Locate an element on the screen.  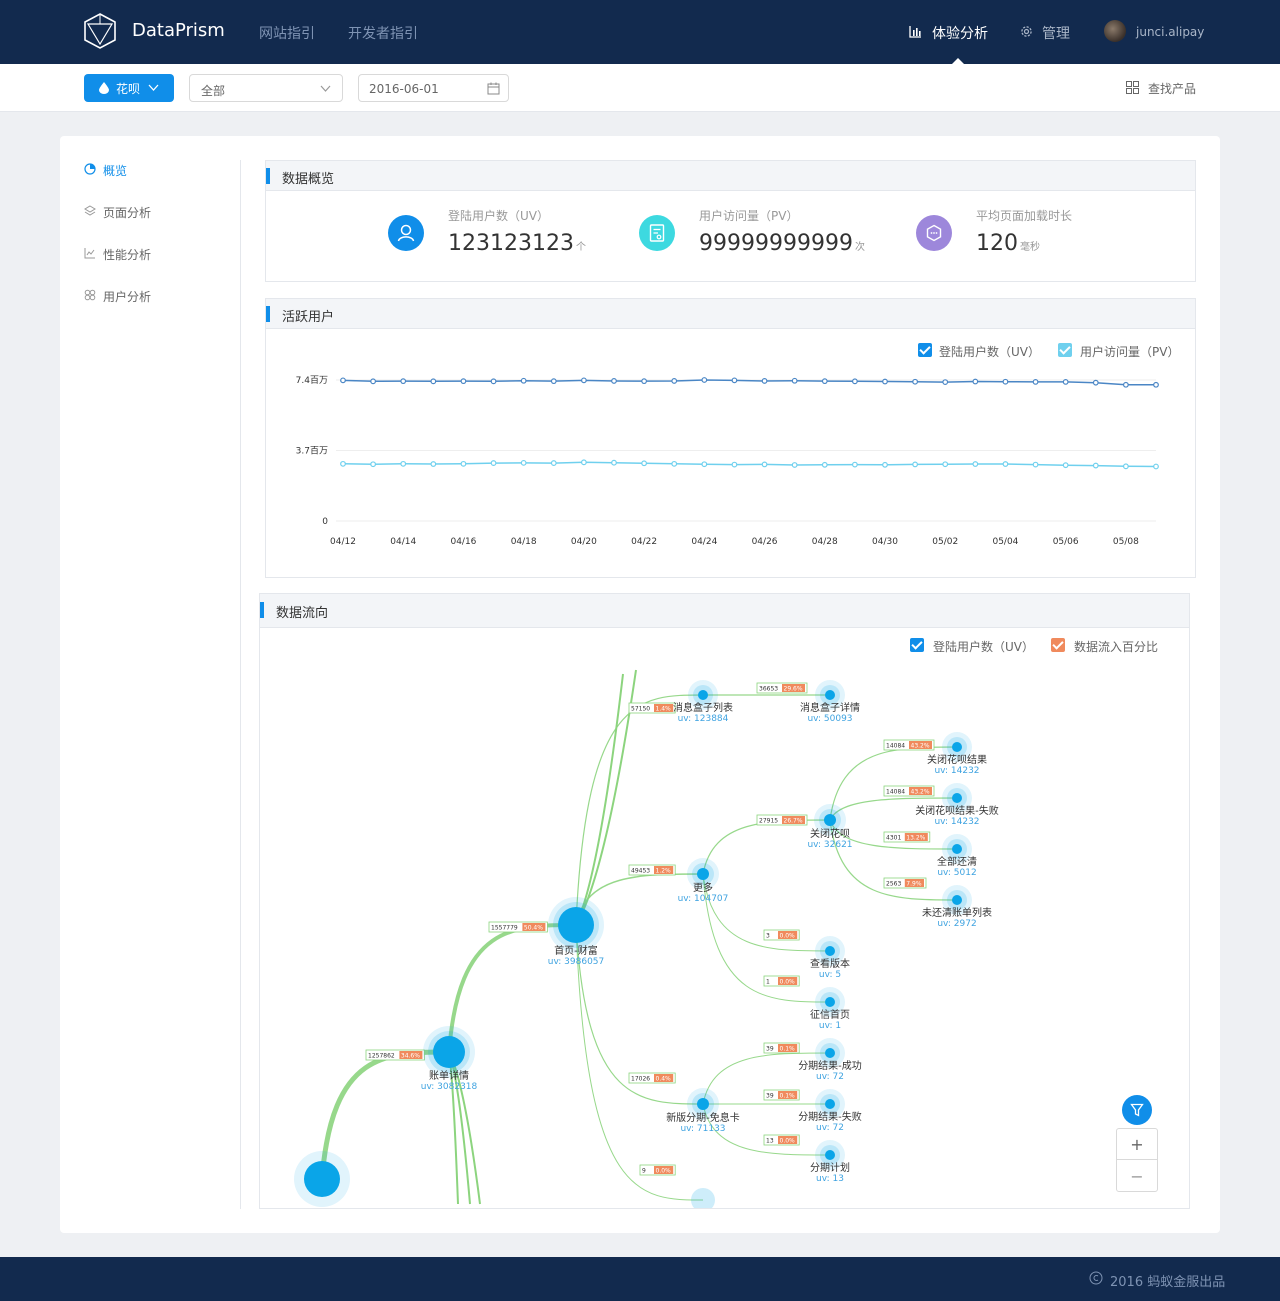
product-label: 花呗 is located at coordinates (128, 89).